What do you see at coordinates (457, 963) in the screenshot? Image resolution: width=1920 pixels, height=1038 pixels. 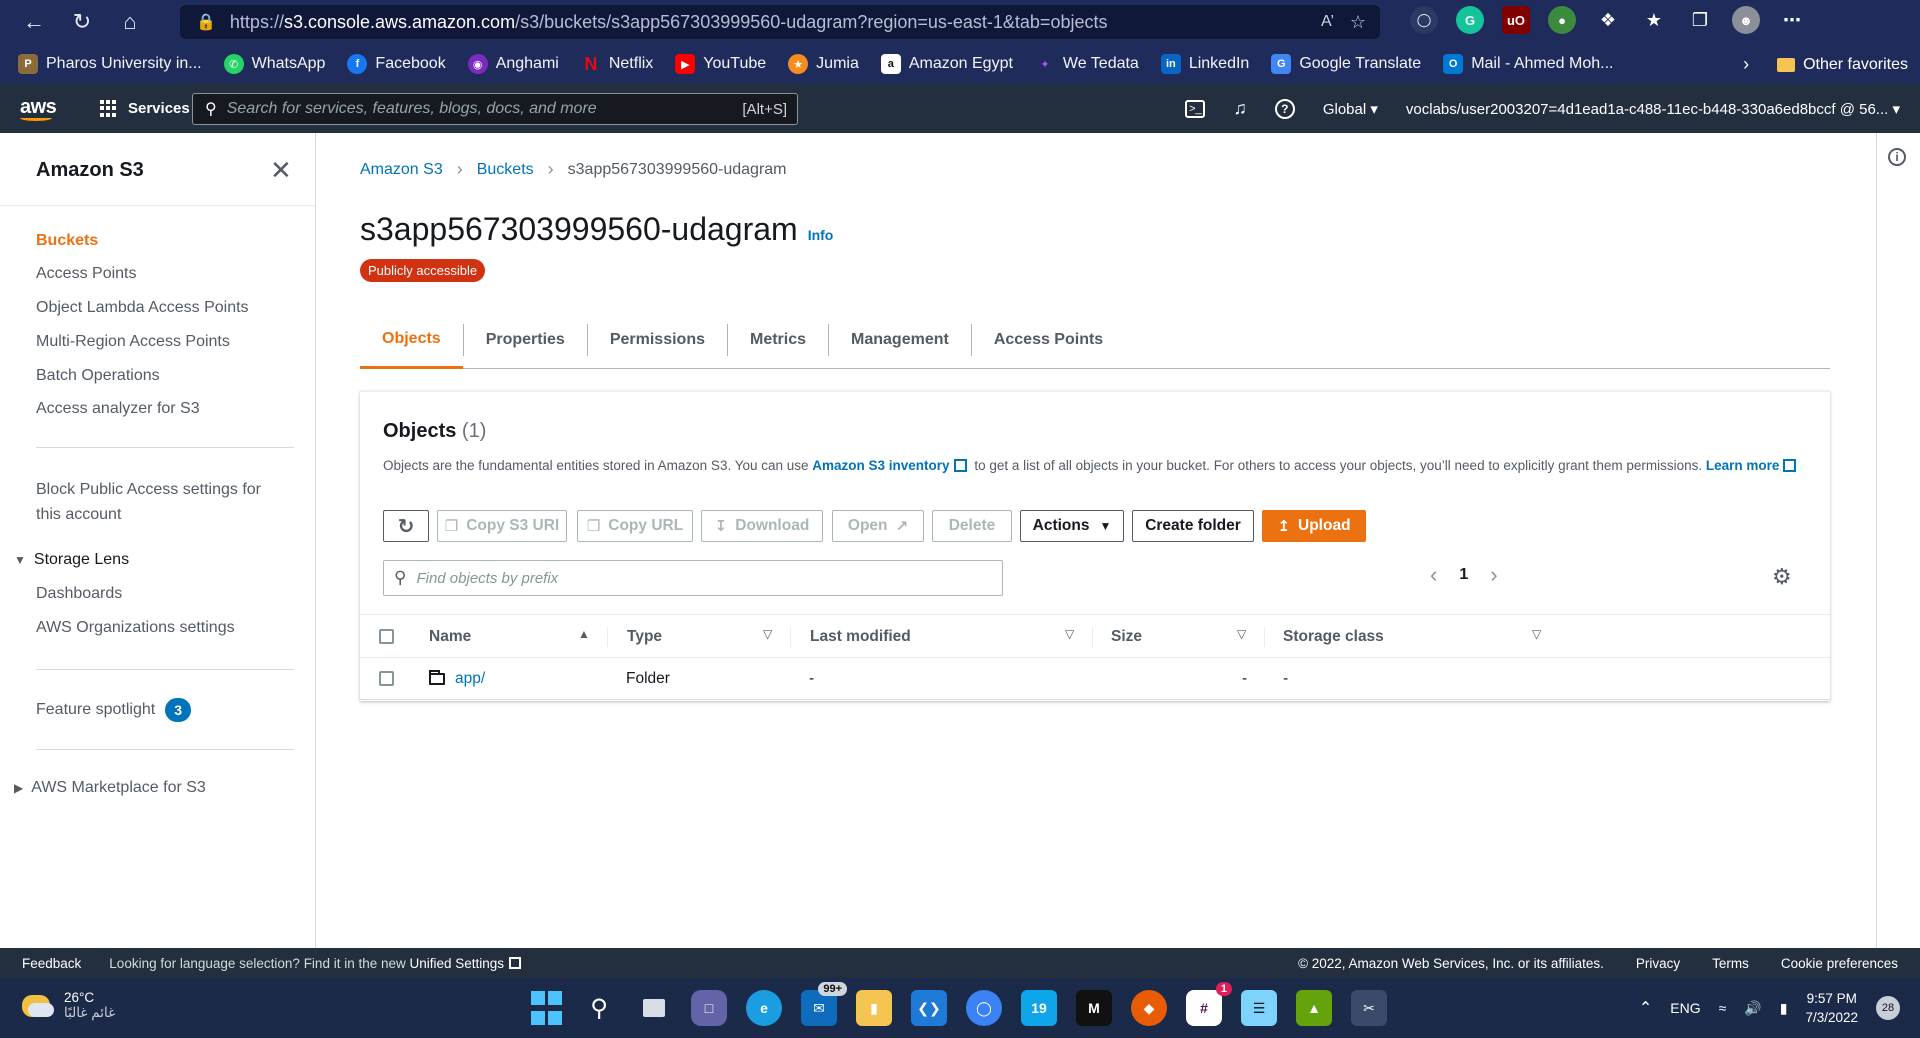 I see `unified-settings-link: Unified Settings` at bounding box center [457, 963].